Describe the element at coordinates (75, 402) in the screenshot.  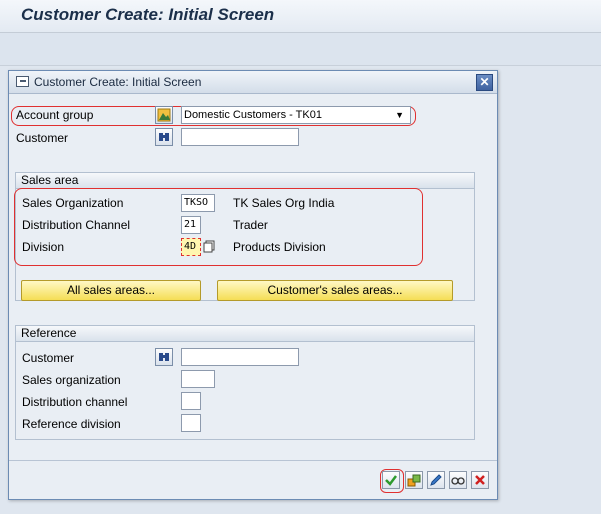
I see `ref-dist-channel-label: Distribution channel` at that location.